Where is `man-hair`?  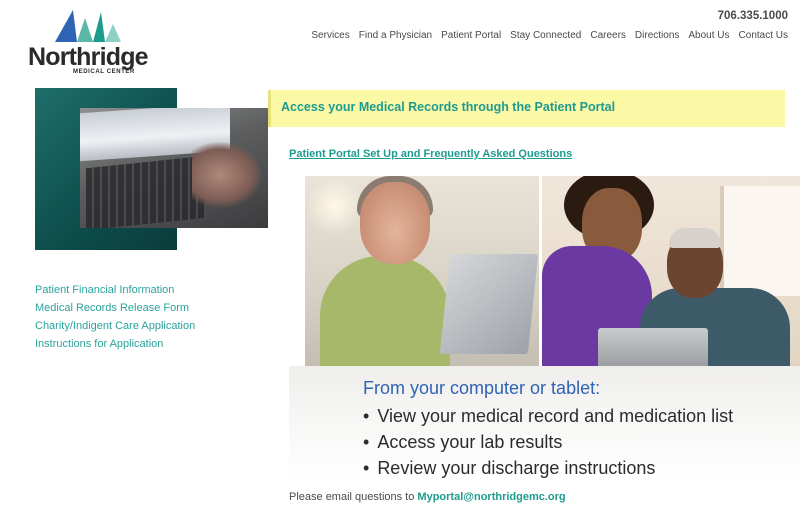
man-hair is located at coordinates (695, 238).